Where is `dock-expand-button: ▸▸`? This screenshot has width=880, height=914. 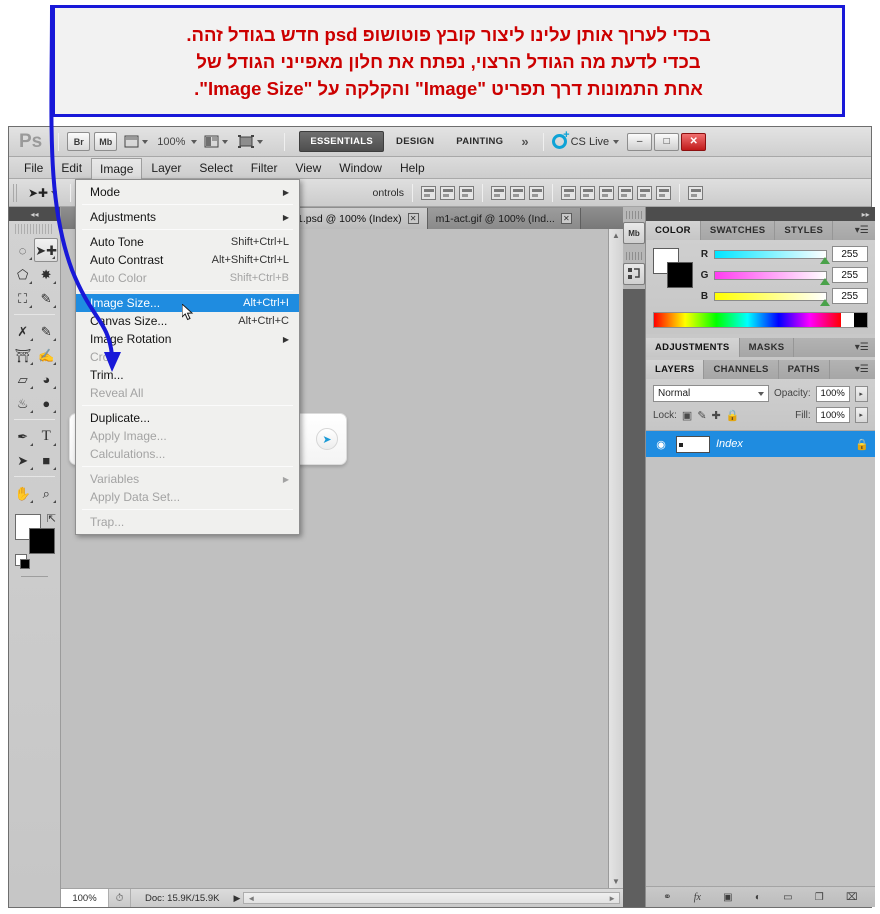 dock-expand-button: ▸▸ is located at coordinates (760, 214).